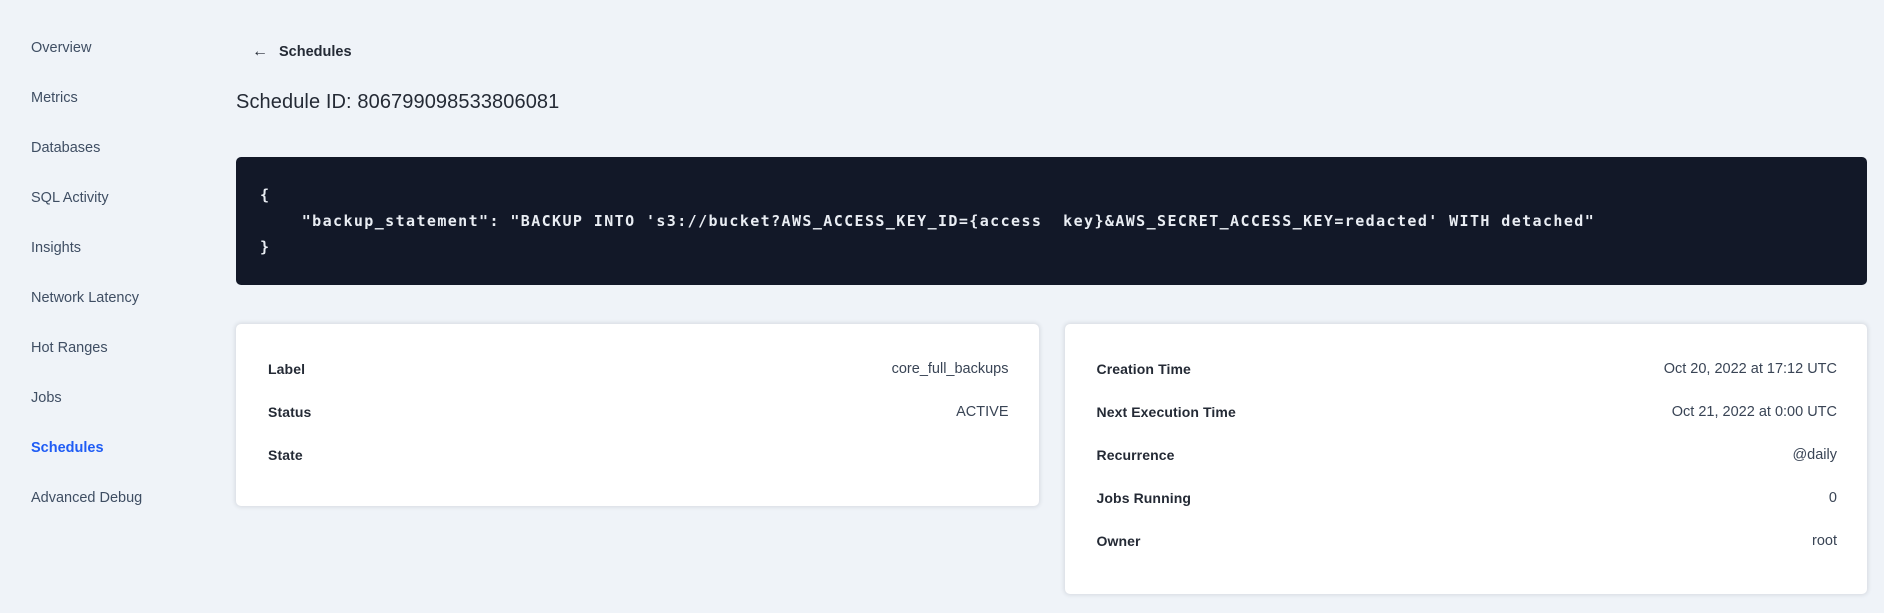  I want to click on code-line: {, so click(265, 195).